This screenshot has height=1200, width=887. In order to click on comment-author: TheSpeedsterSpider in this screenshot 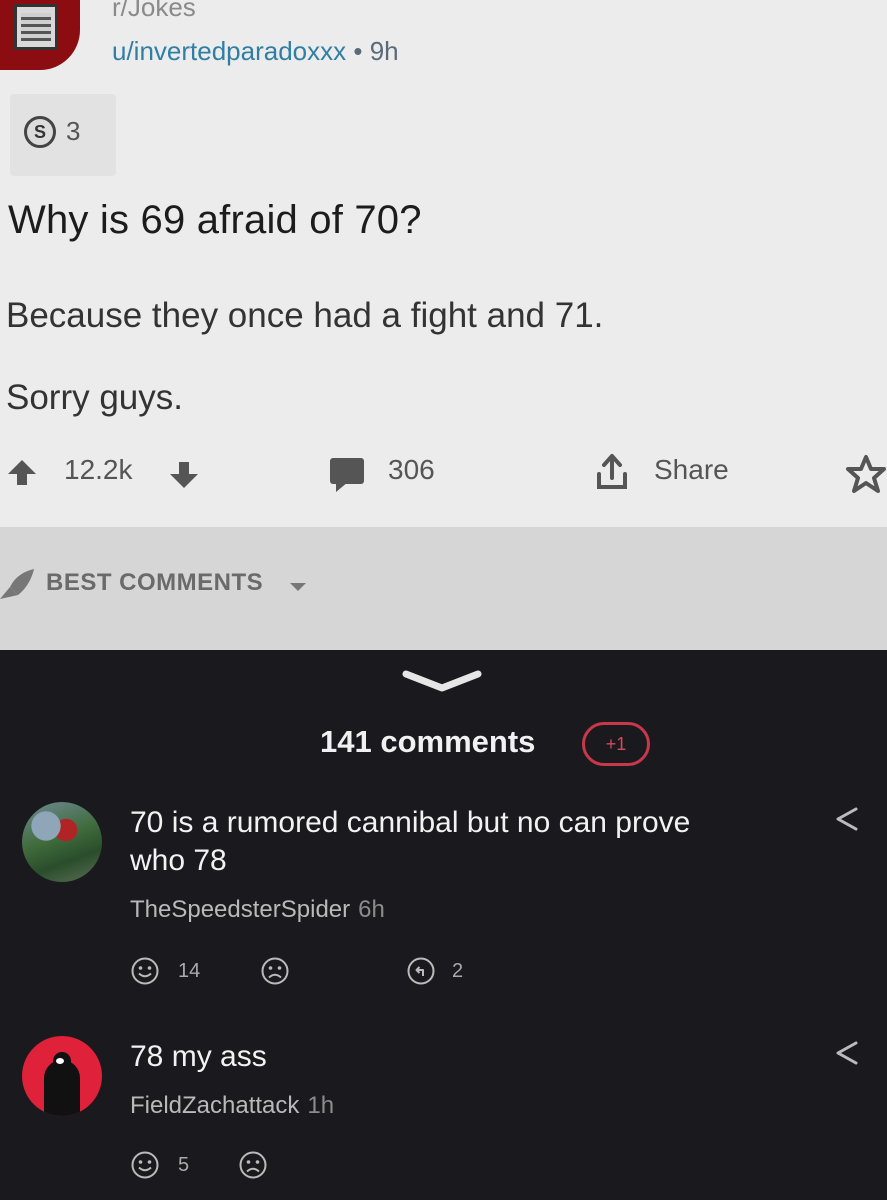, I will do `click(240, 909)`.